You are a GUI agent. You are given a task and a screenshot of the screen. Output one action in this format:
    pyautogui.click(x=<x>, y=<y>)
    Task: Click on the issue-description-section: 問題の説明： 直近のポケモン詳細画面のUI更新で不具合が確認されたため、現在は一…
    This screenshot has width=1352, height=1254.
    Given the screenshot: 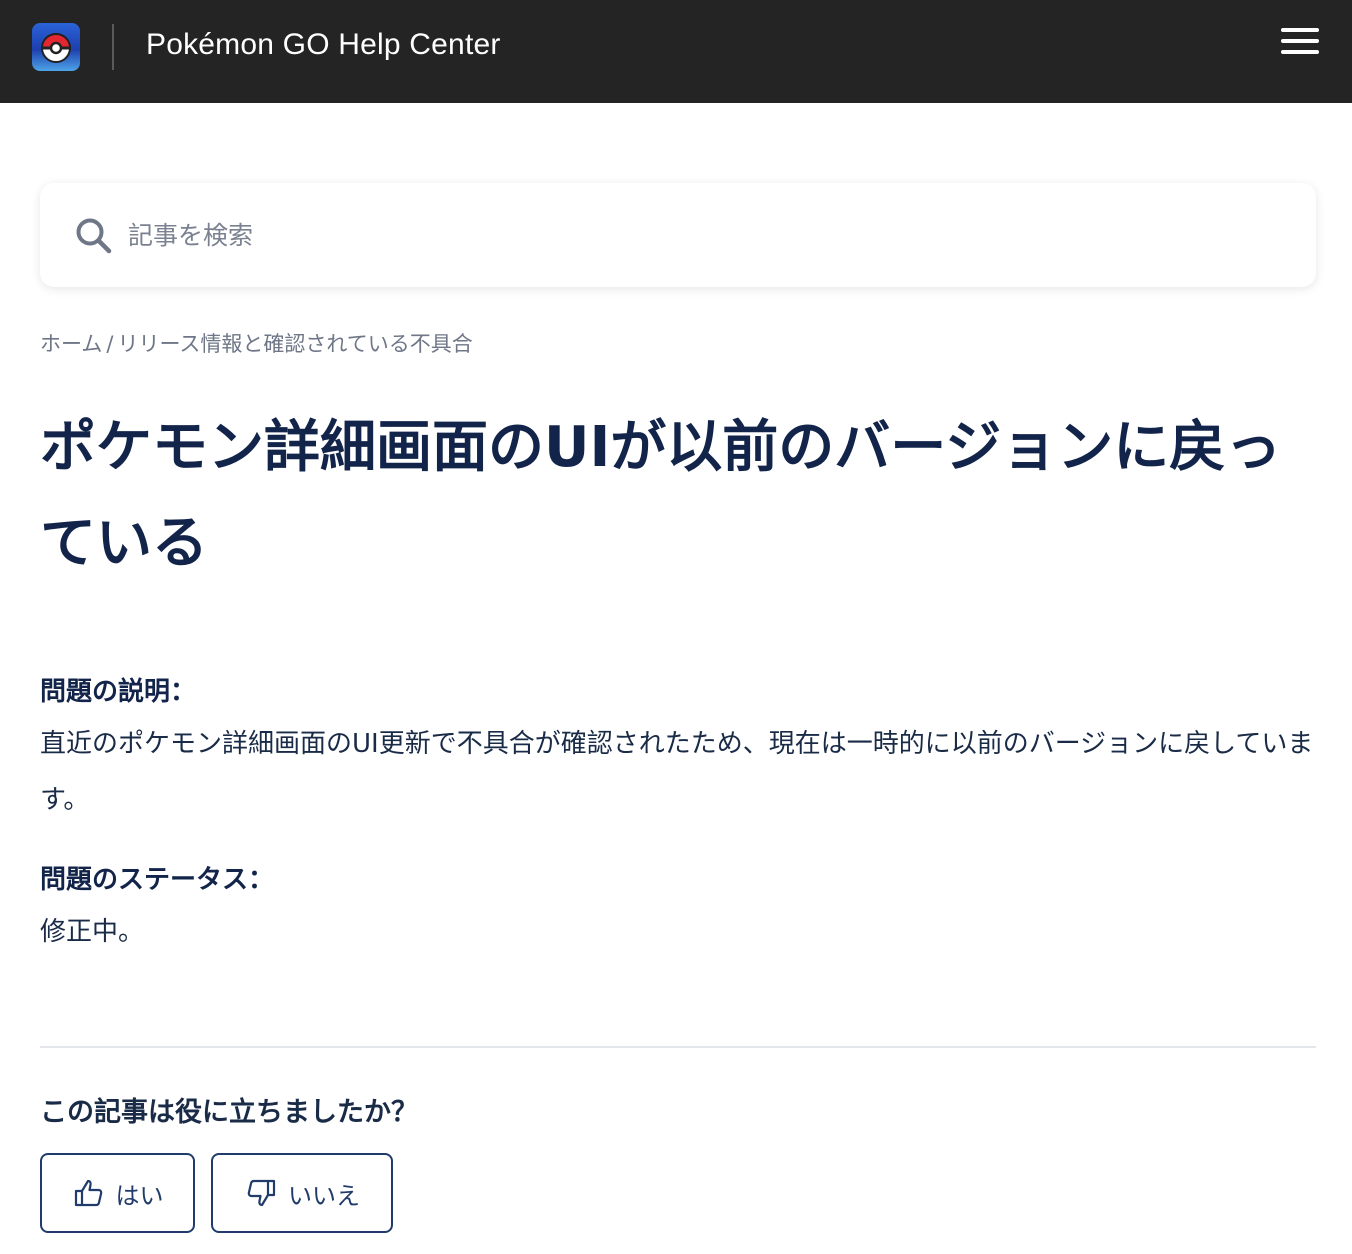 What is the action you would take?
    pyautogui.click(x=678, y=748)
    